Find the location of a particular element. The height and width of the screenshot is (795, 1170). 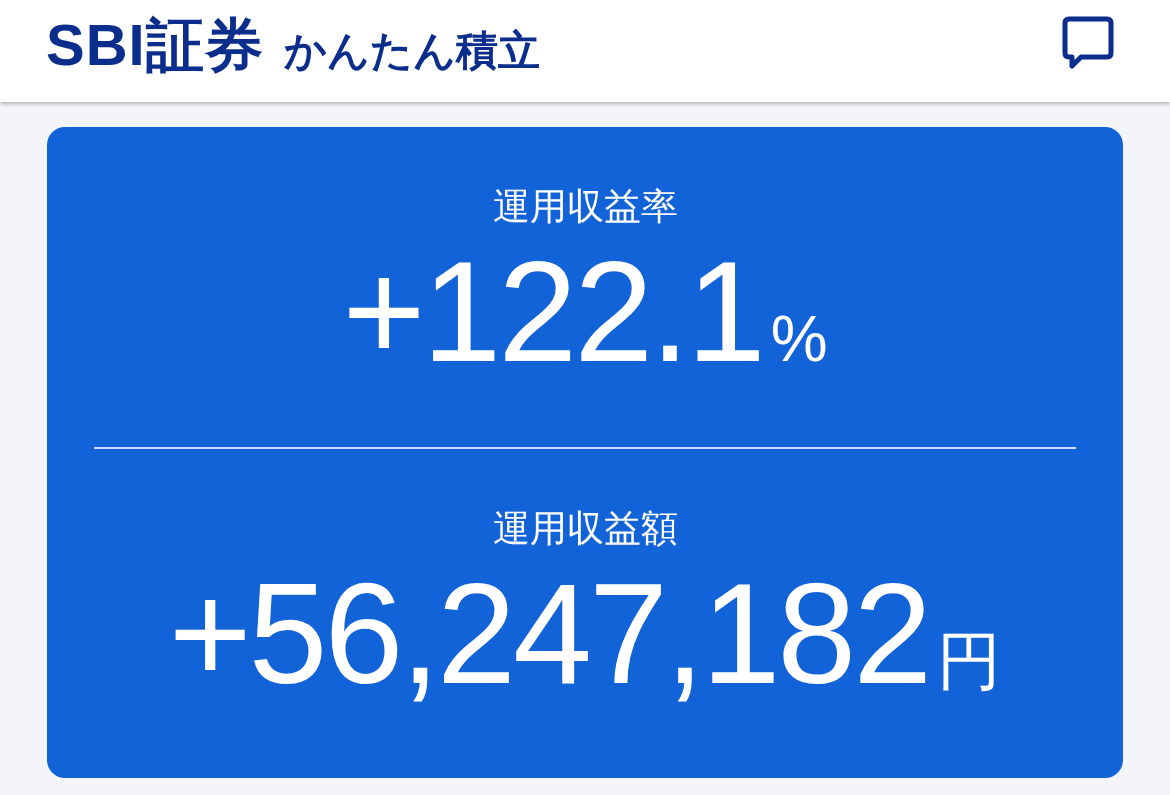

metric-unit: 円 is located at coordinates (969, 661).